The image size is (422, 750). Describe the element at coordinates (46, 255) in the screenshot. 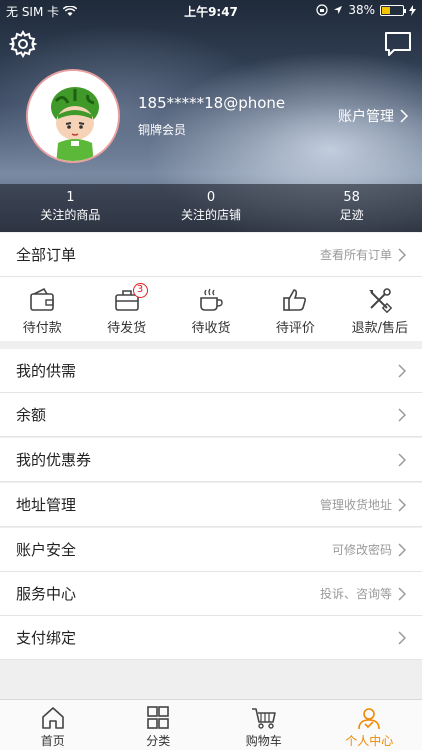

I see `all-orders-label: 全部订单` at that location.